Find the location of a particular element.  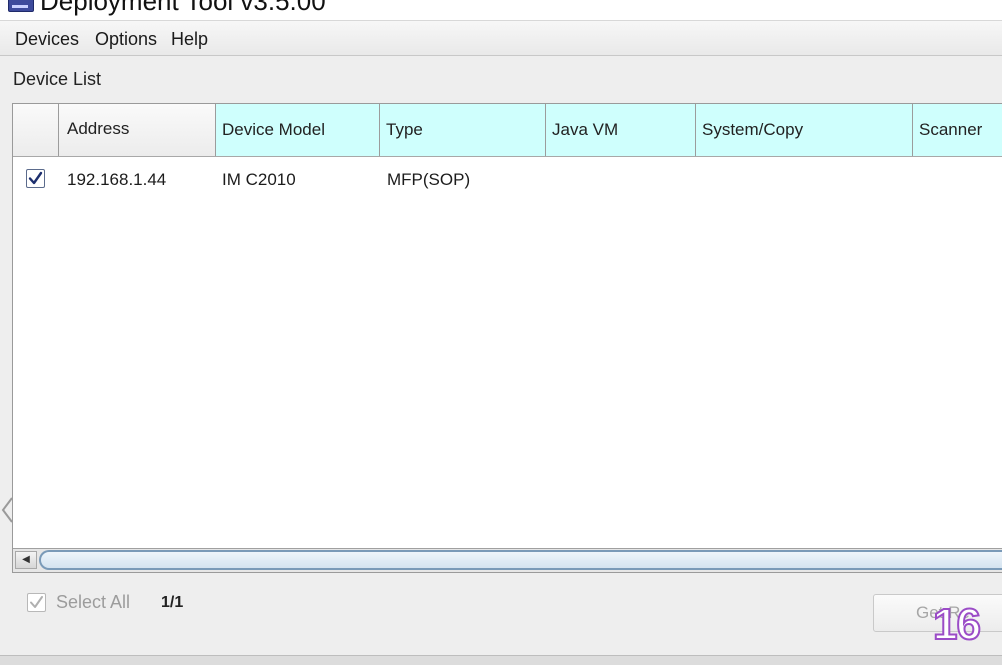

column-header-system-copy: System/Copy is located at coordinates (804, 130).